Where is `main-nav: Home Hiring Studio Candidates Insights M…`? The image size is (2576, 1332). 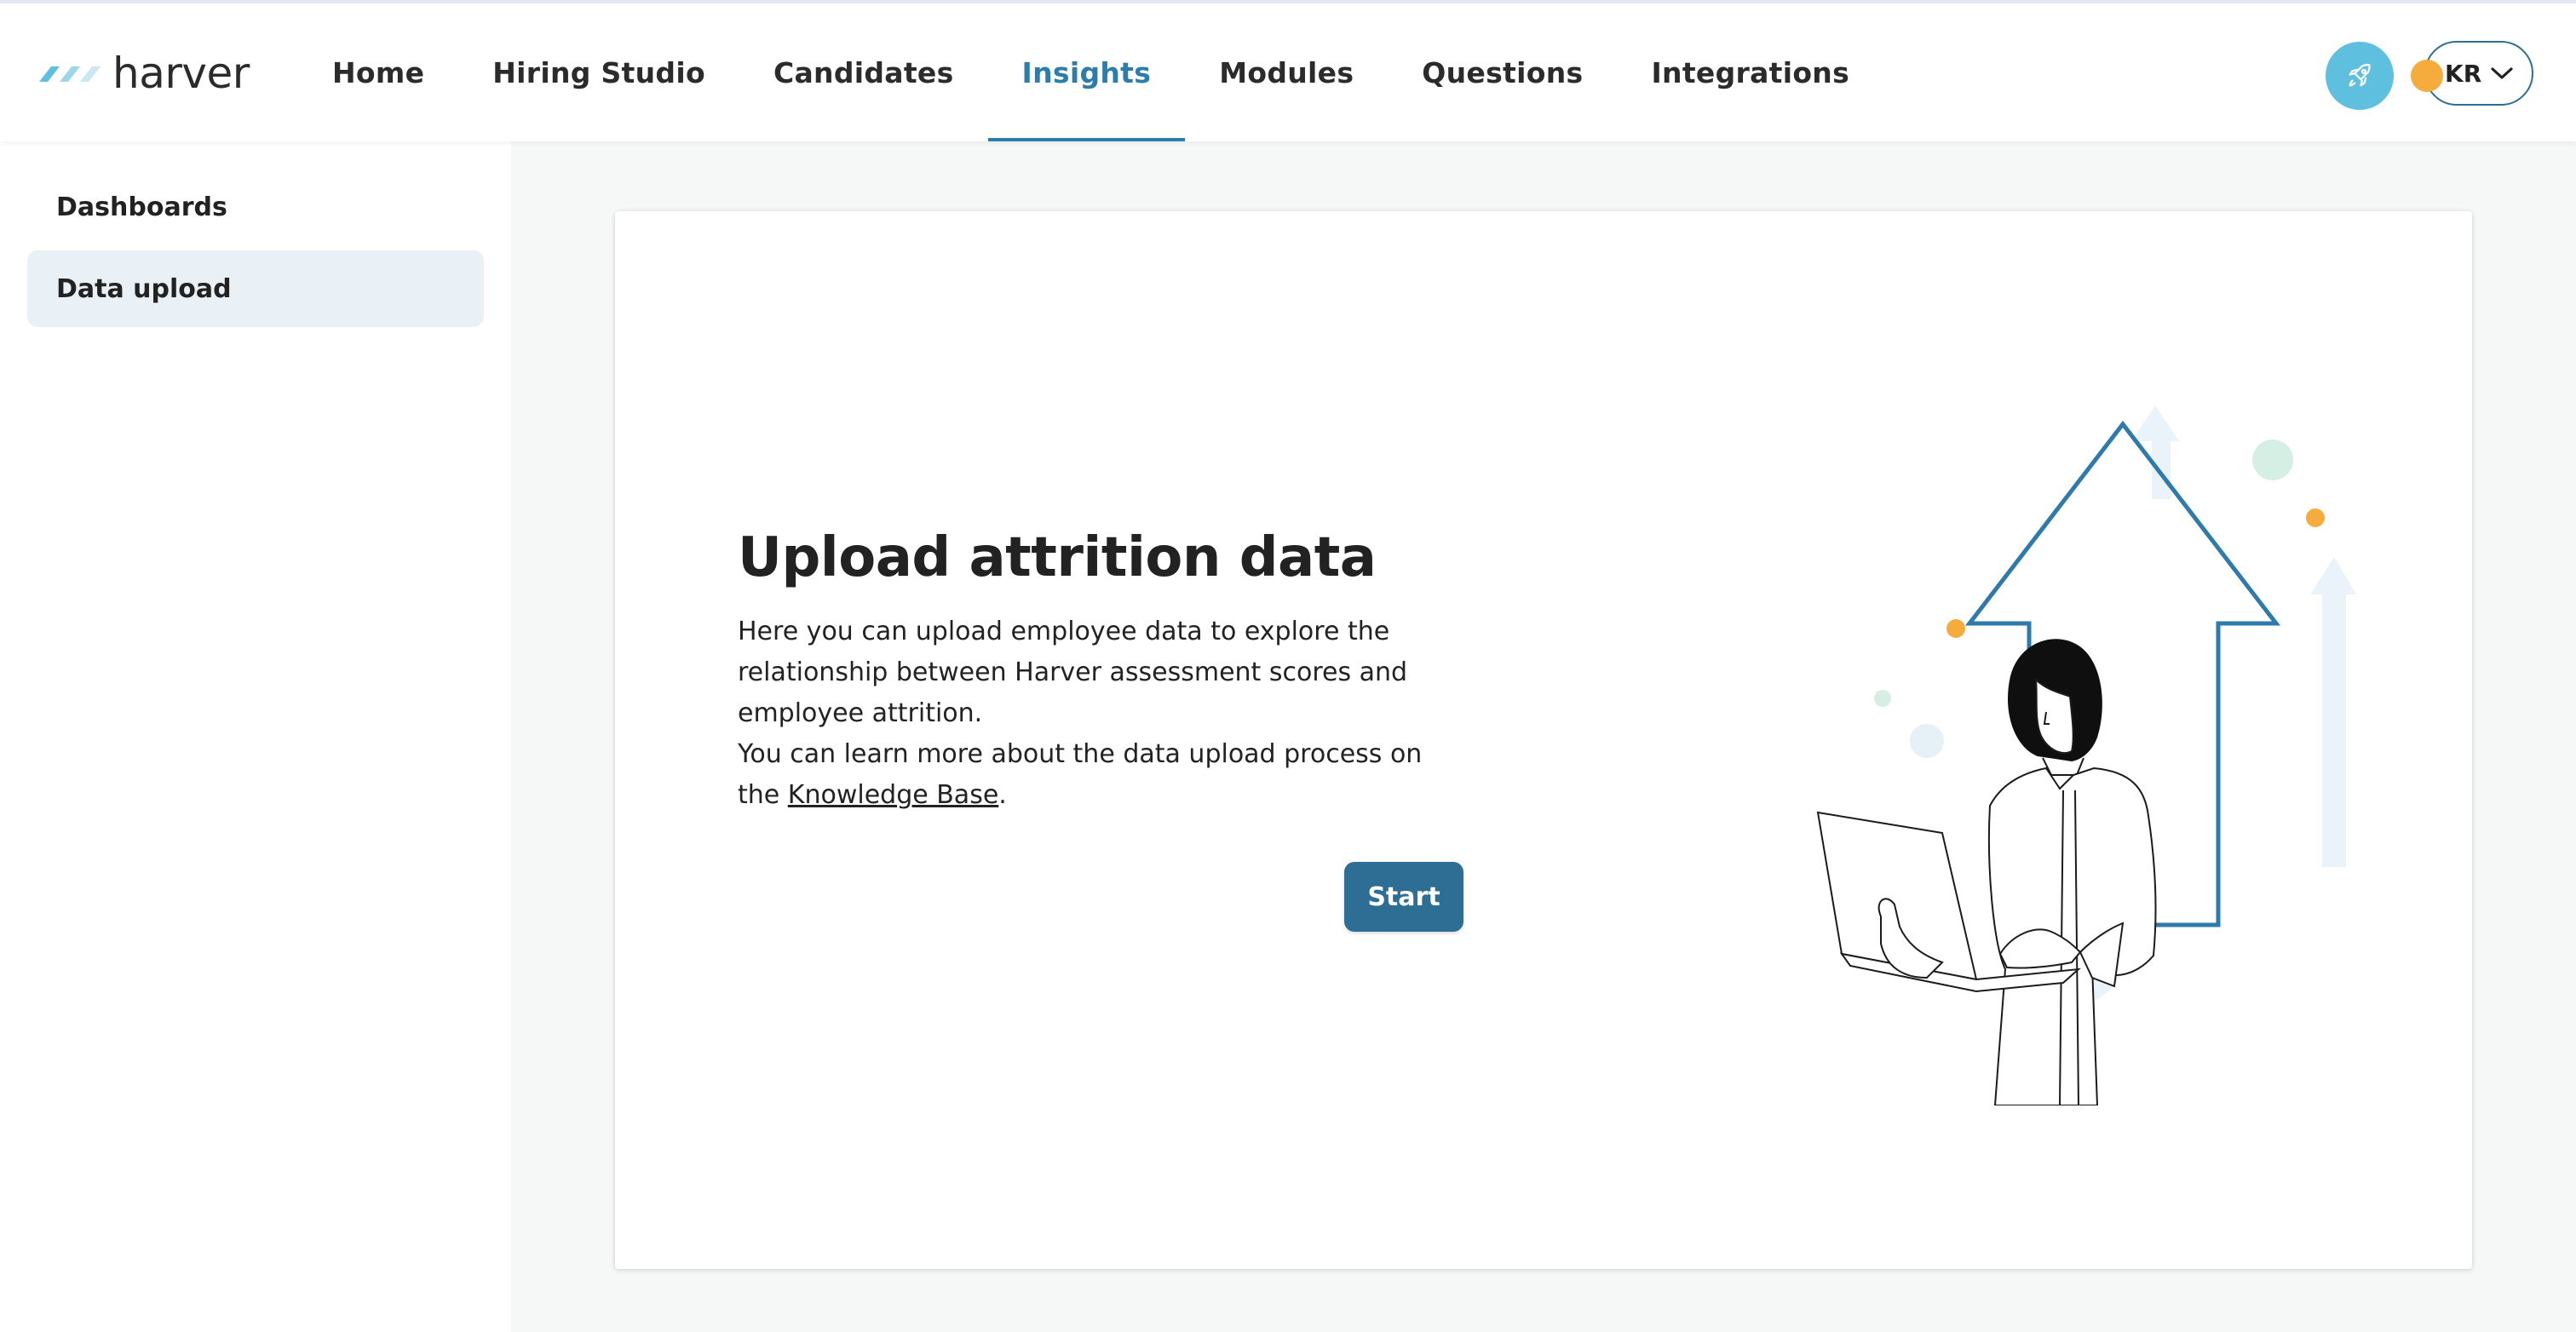
main-nav: Home Hiring Studio Candidates Insights M… is located at coordinates (1090, 72).